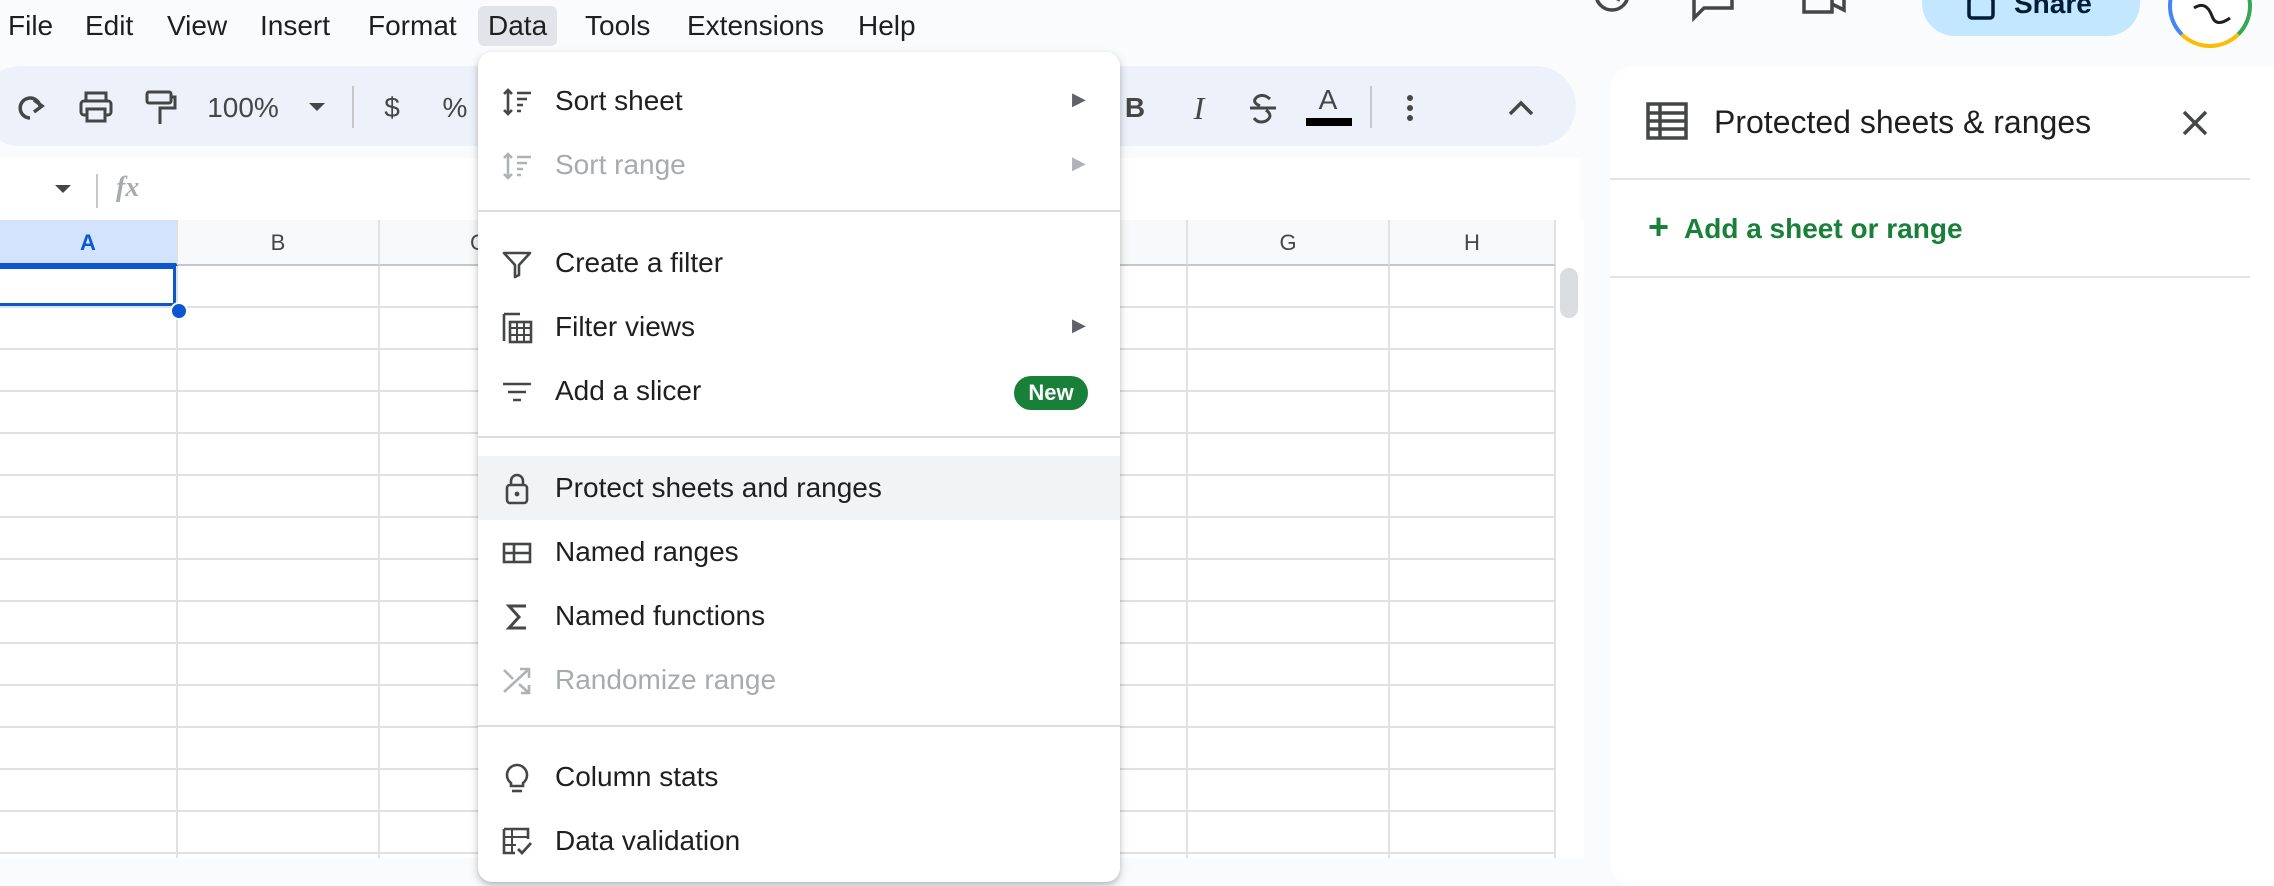 The width and height of the screenshot is (2274, 886). What do you see at coordinates (628, 390) in the screenshot?
I see `menu-item-label: Add a slicer` at bounding box center [628, 390].